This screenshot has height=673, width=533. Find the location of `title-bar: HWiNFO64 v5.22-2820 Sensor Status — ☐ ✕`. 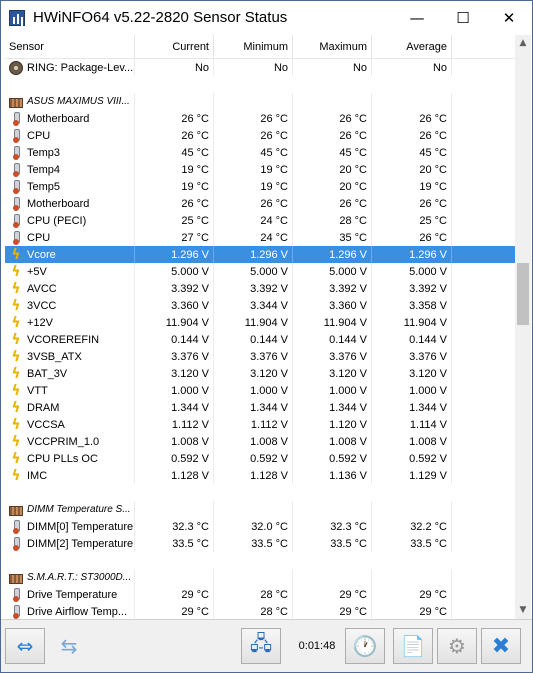

title-bar: HWiNFO64 v5.22-2820 Sensor Status — ☐ ✕ is located at coordinates (266, 17).